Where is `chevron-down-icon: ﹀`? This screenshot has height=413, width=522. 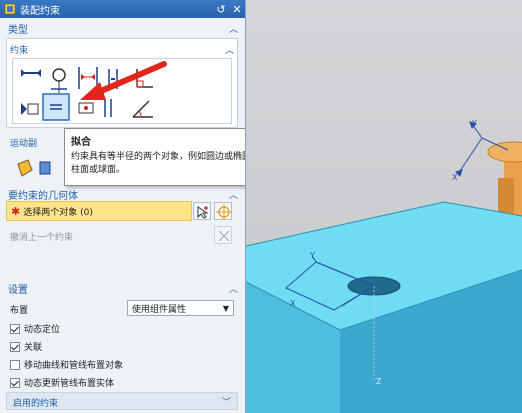
chevron-down-icon: ﹀ is located at coordinates (226, 401).